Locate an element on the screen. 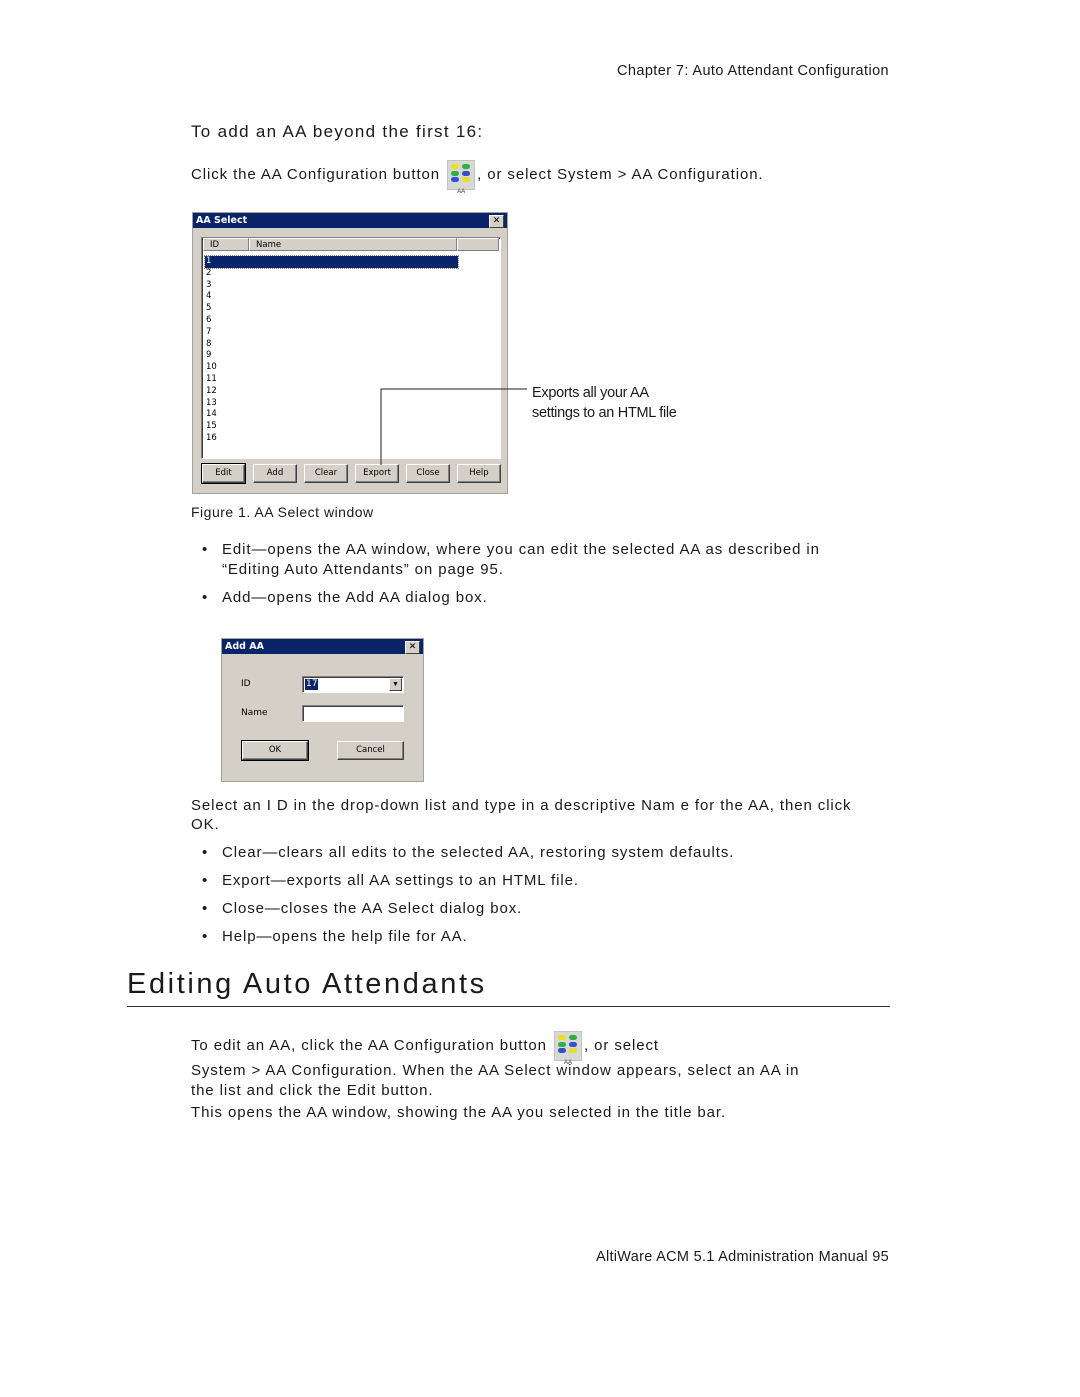 This screenshot has height=1397, width=1080. list-item-selected: 1 is located at coordinates (331, 262).